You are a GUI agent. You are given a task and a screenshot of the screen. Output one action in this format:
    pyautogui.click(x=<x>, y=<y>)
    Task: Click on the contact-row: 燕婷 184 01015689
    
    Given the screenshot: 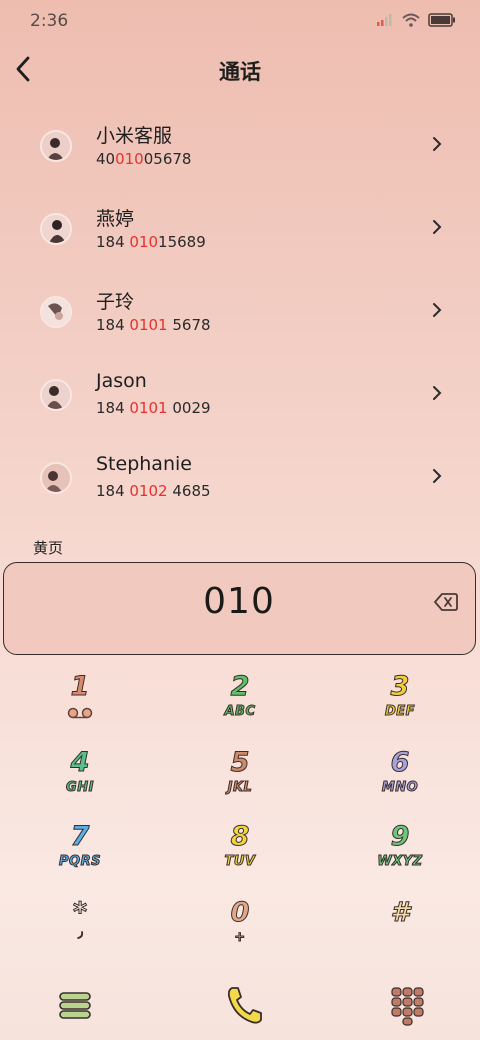 What is the action you would take?
    pyautogui.click(x=240, y=224)
    